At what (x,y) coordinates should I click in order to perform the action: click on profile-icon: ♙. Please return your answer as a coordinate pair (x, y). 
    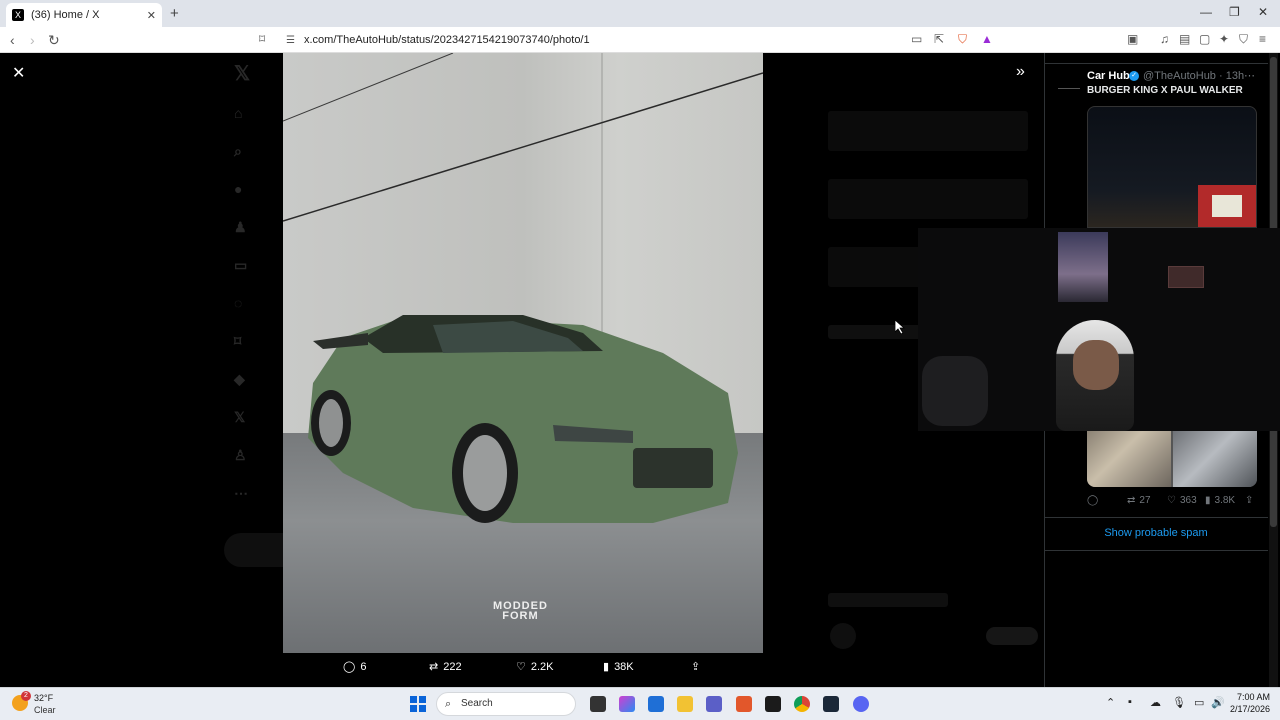
    Looking at the image, I should click on (240, 455).